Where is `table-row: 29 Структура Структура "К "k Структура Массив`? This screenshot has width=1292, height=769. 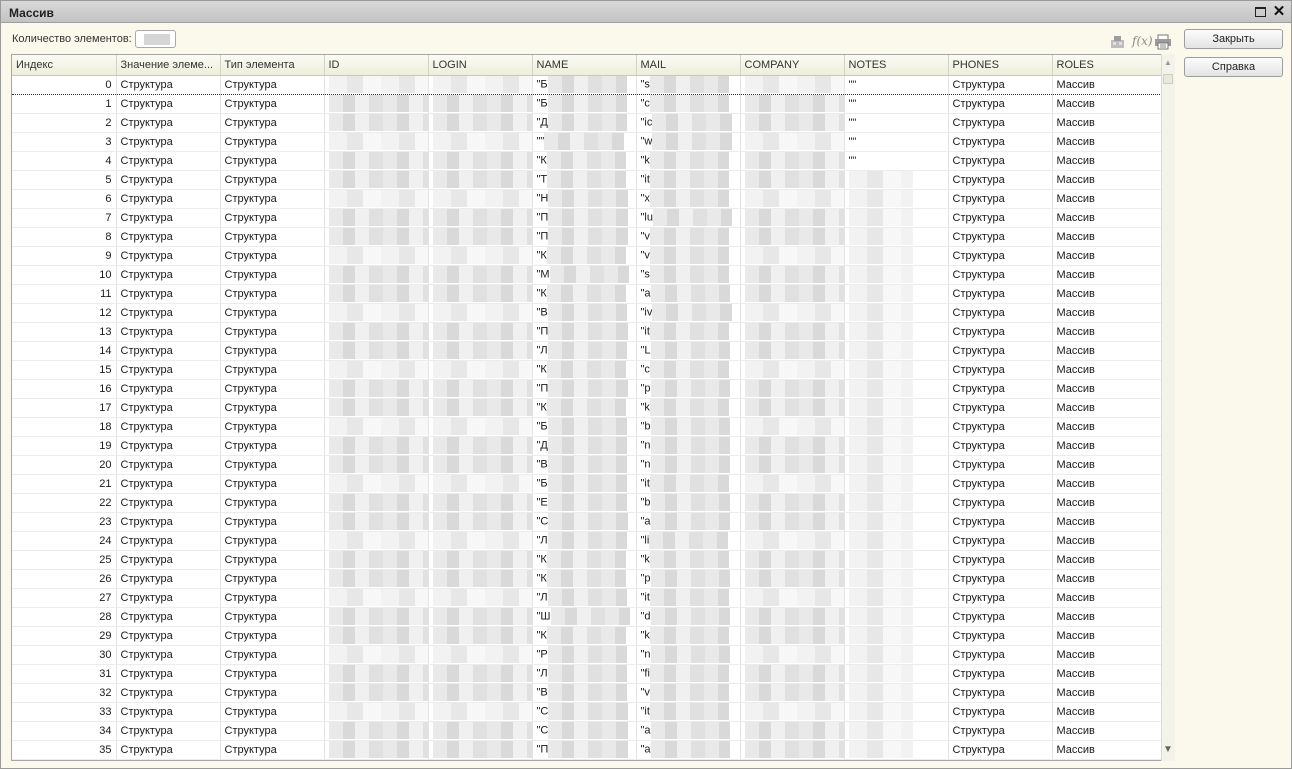
table-row: 29 Структура Структура "К "k Структура Массив is located at coordinates (587, 636).